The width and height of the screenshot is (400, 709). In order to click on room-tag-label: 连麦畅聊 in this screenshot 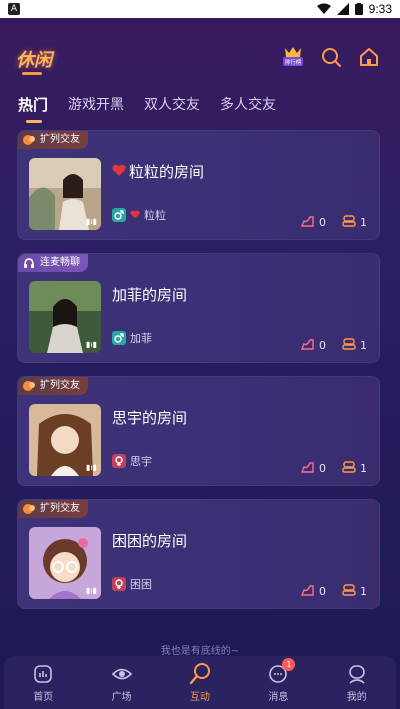, I will do `click(60, 262)`.